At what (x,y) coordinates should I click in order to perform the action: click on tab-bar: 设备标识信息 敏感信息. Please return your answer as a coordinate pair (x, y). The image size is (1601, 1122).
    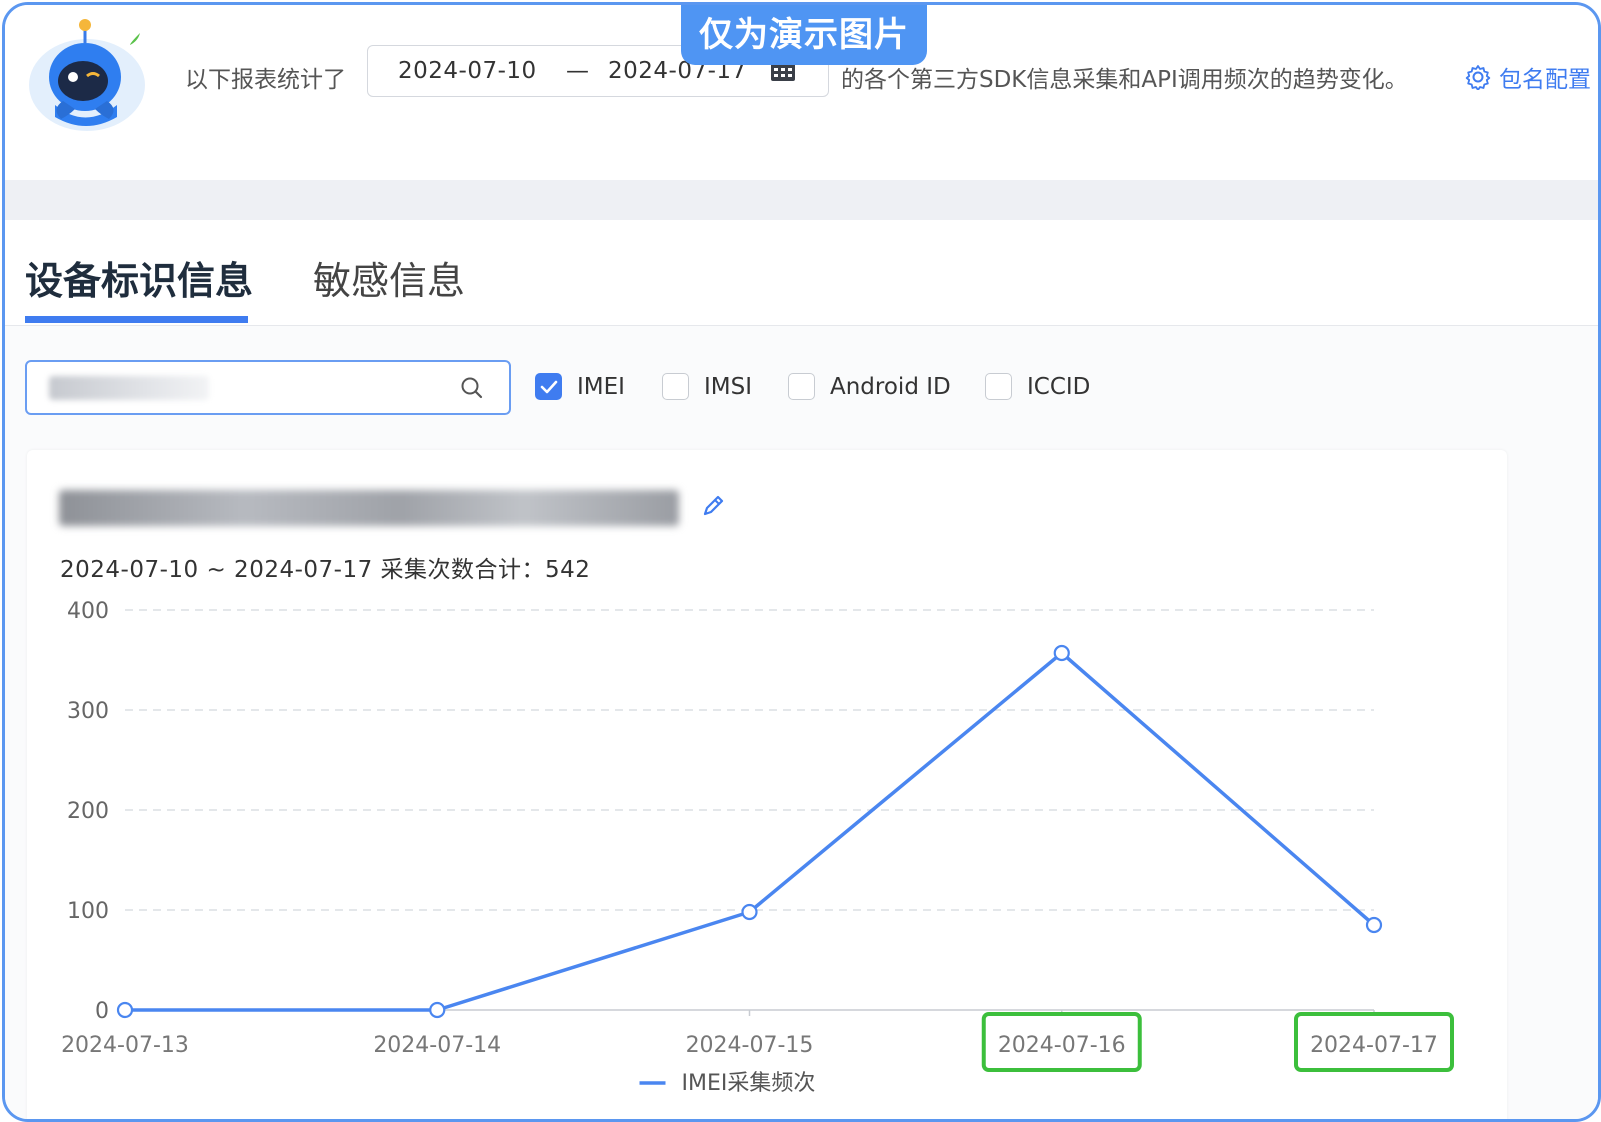
    Looking at the image, I should click on (801, 273).